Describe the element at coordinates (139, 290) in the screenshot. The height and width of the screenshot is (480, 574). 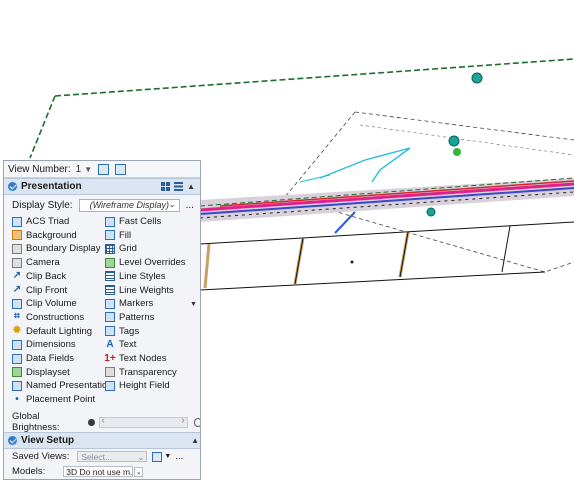
I see `toggle-line-weights: Line Weights` at that location.